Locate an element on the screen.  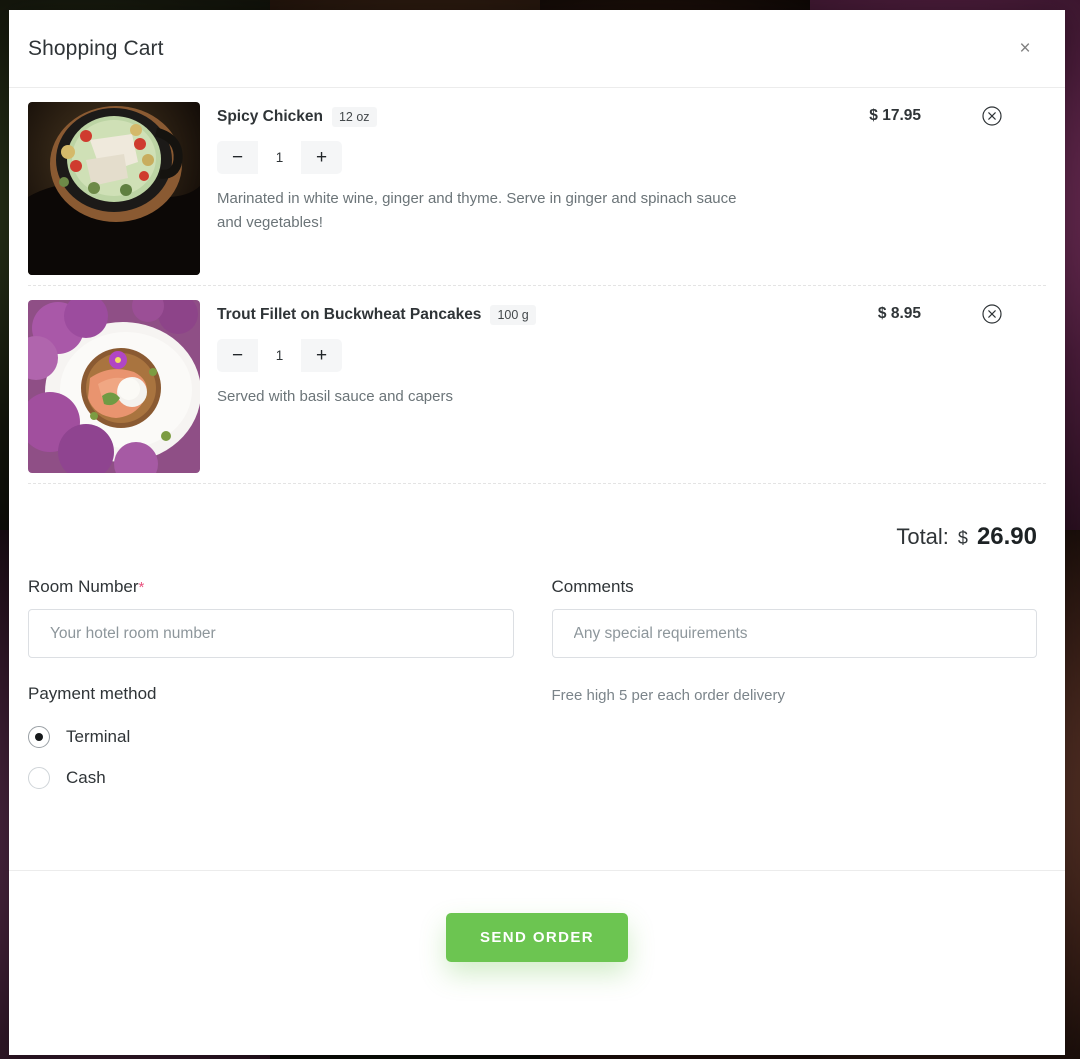
required-asterisk: * is located at coordinates (141, 587).